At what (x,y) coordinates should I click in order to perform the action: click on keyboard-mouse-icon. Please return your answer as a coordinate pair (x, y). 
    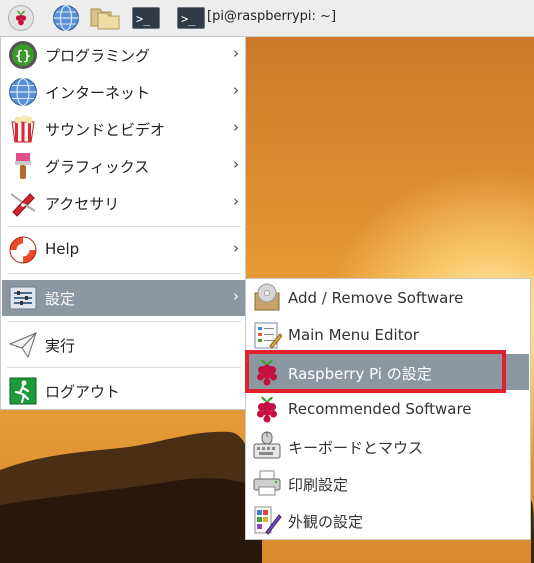
    Looking at the image, I should click on (267, 445).